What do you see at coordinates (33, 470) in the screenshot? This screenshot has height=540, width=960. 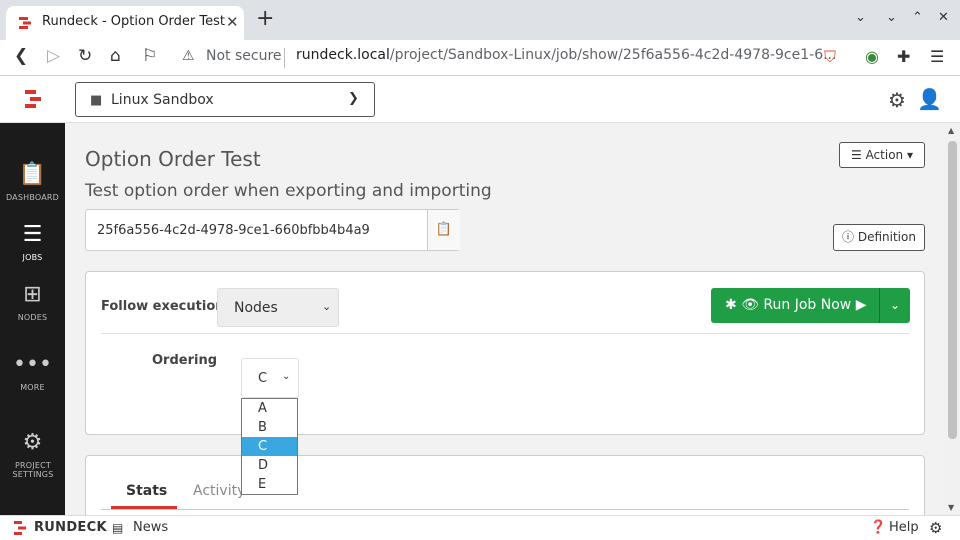 I see `sidebar-item-label: PROJECT SETTINGS` at bounding box center [33, 470].